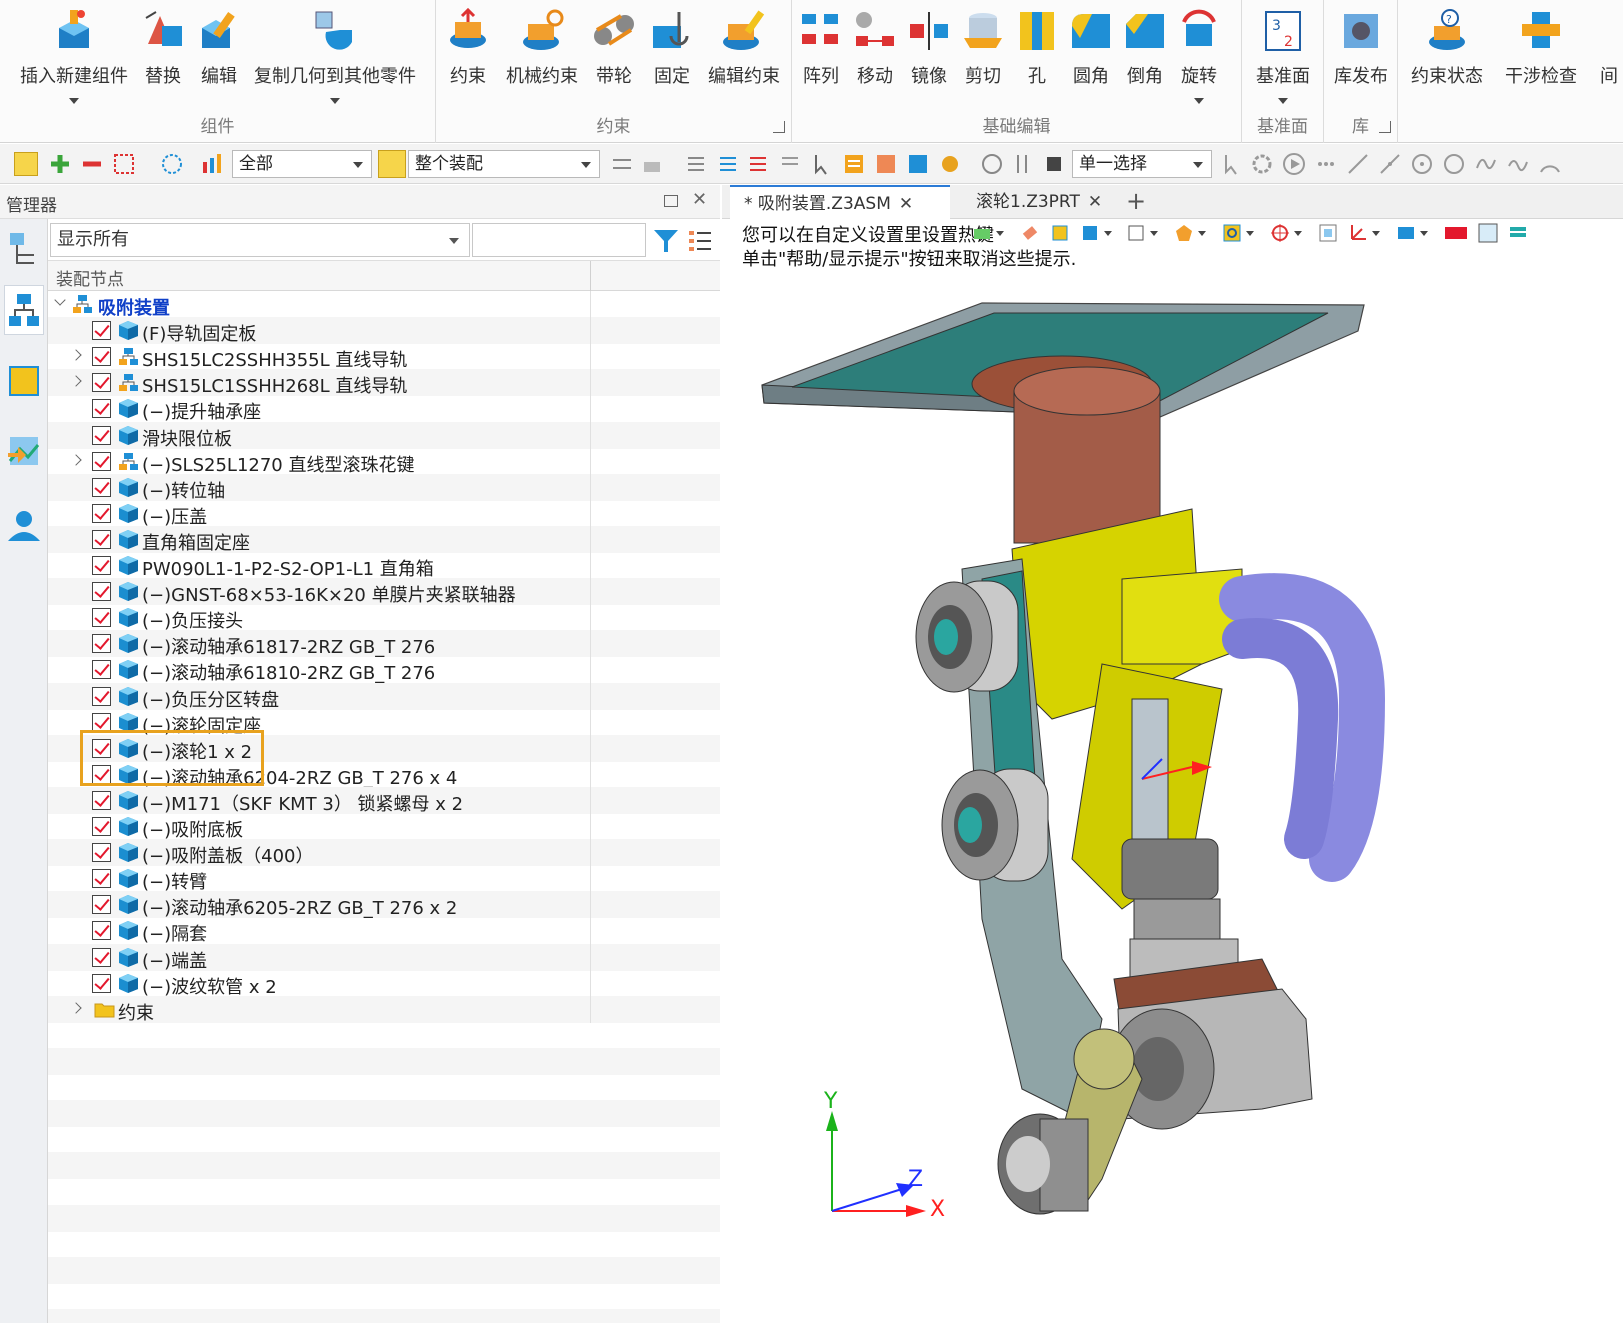 The height and width of the screenshot is (1323, 1623). Describe the element at coordinates (1042, 202) in the screenshot. I see `tab-part-file: 滚轮1.Z3PRT ✕` at that location.